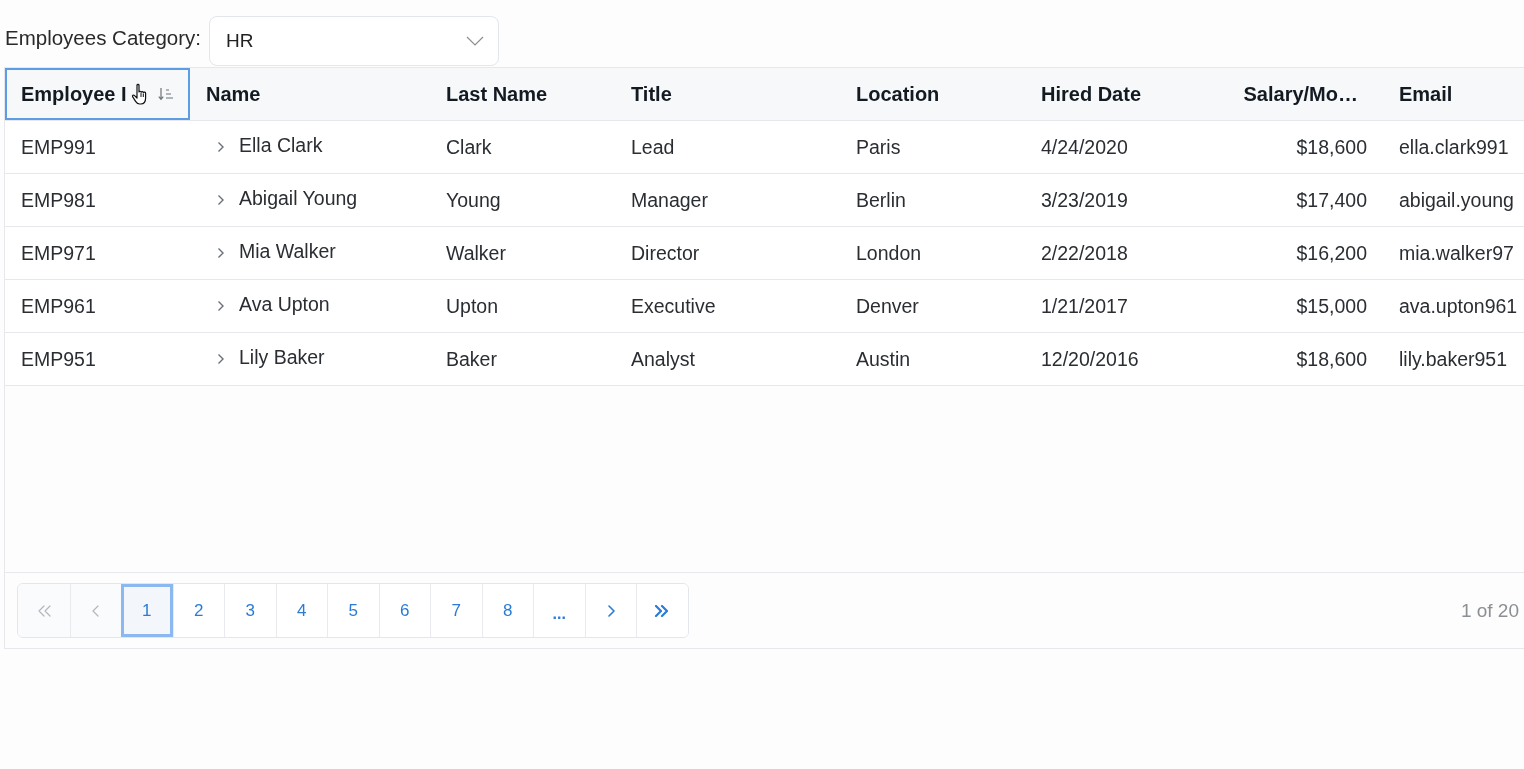  I want to click on table-cell-text: Upton, so click(472, 306).